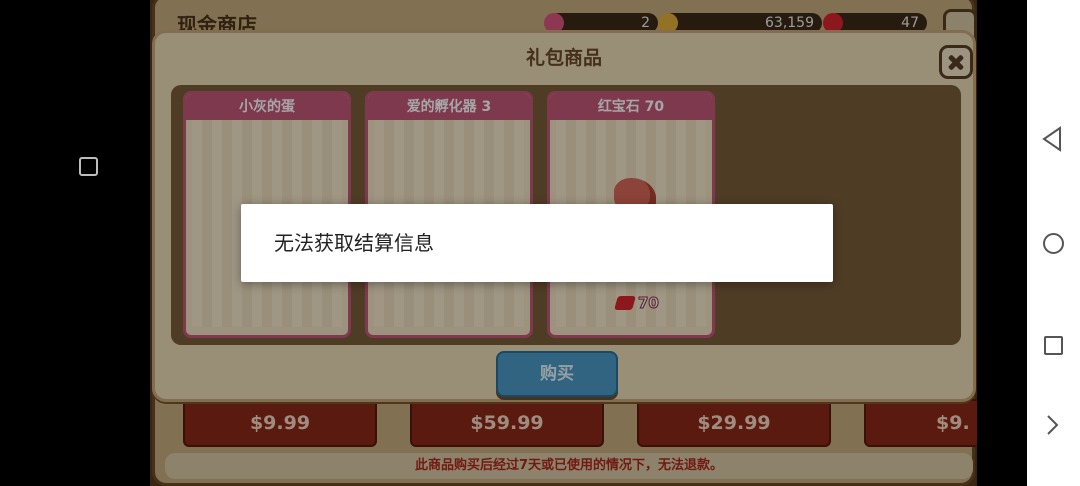 The height and width of the screenshot is (486, 1080). I want to click on error-message: 无法获取结算信息, so click(354, 243).